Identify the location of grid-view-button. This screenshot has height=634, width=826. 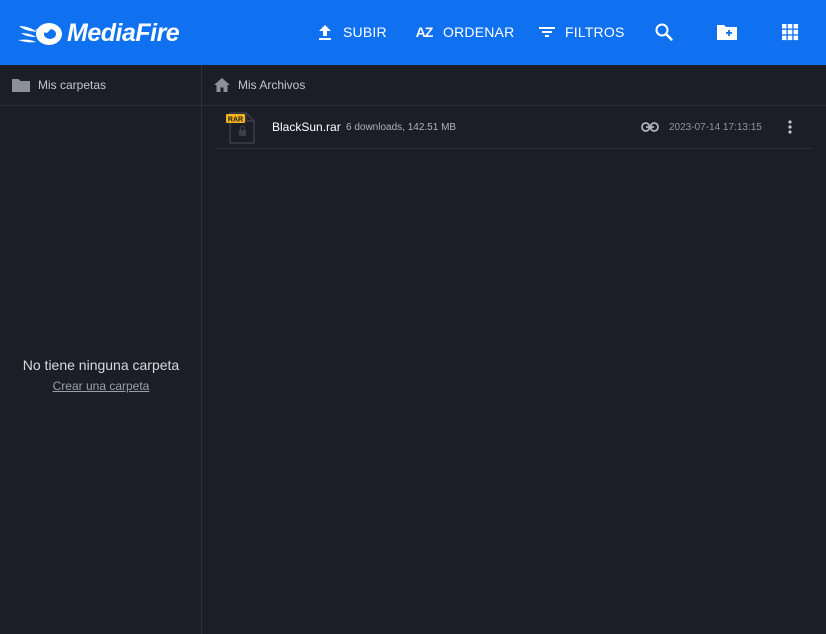
(790, 32).